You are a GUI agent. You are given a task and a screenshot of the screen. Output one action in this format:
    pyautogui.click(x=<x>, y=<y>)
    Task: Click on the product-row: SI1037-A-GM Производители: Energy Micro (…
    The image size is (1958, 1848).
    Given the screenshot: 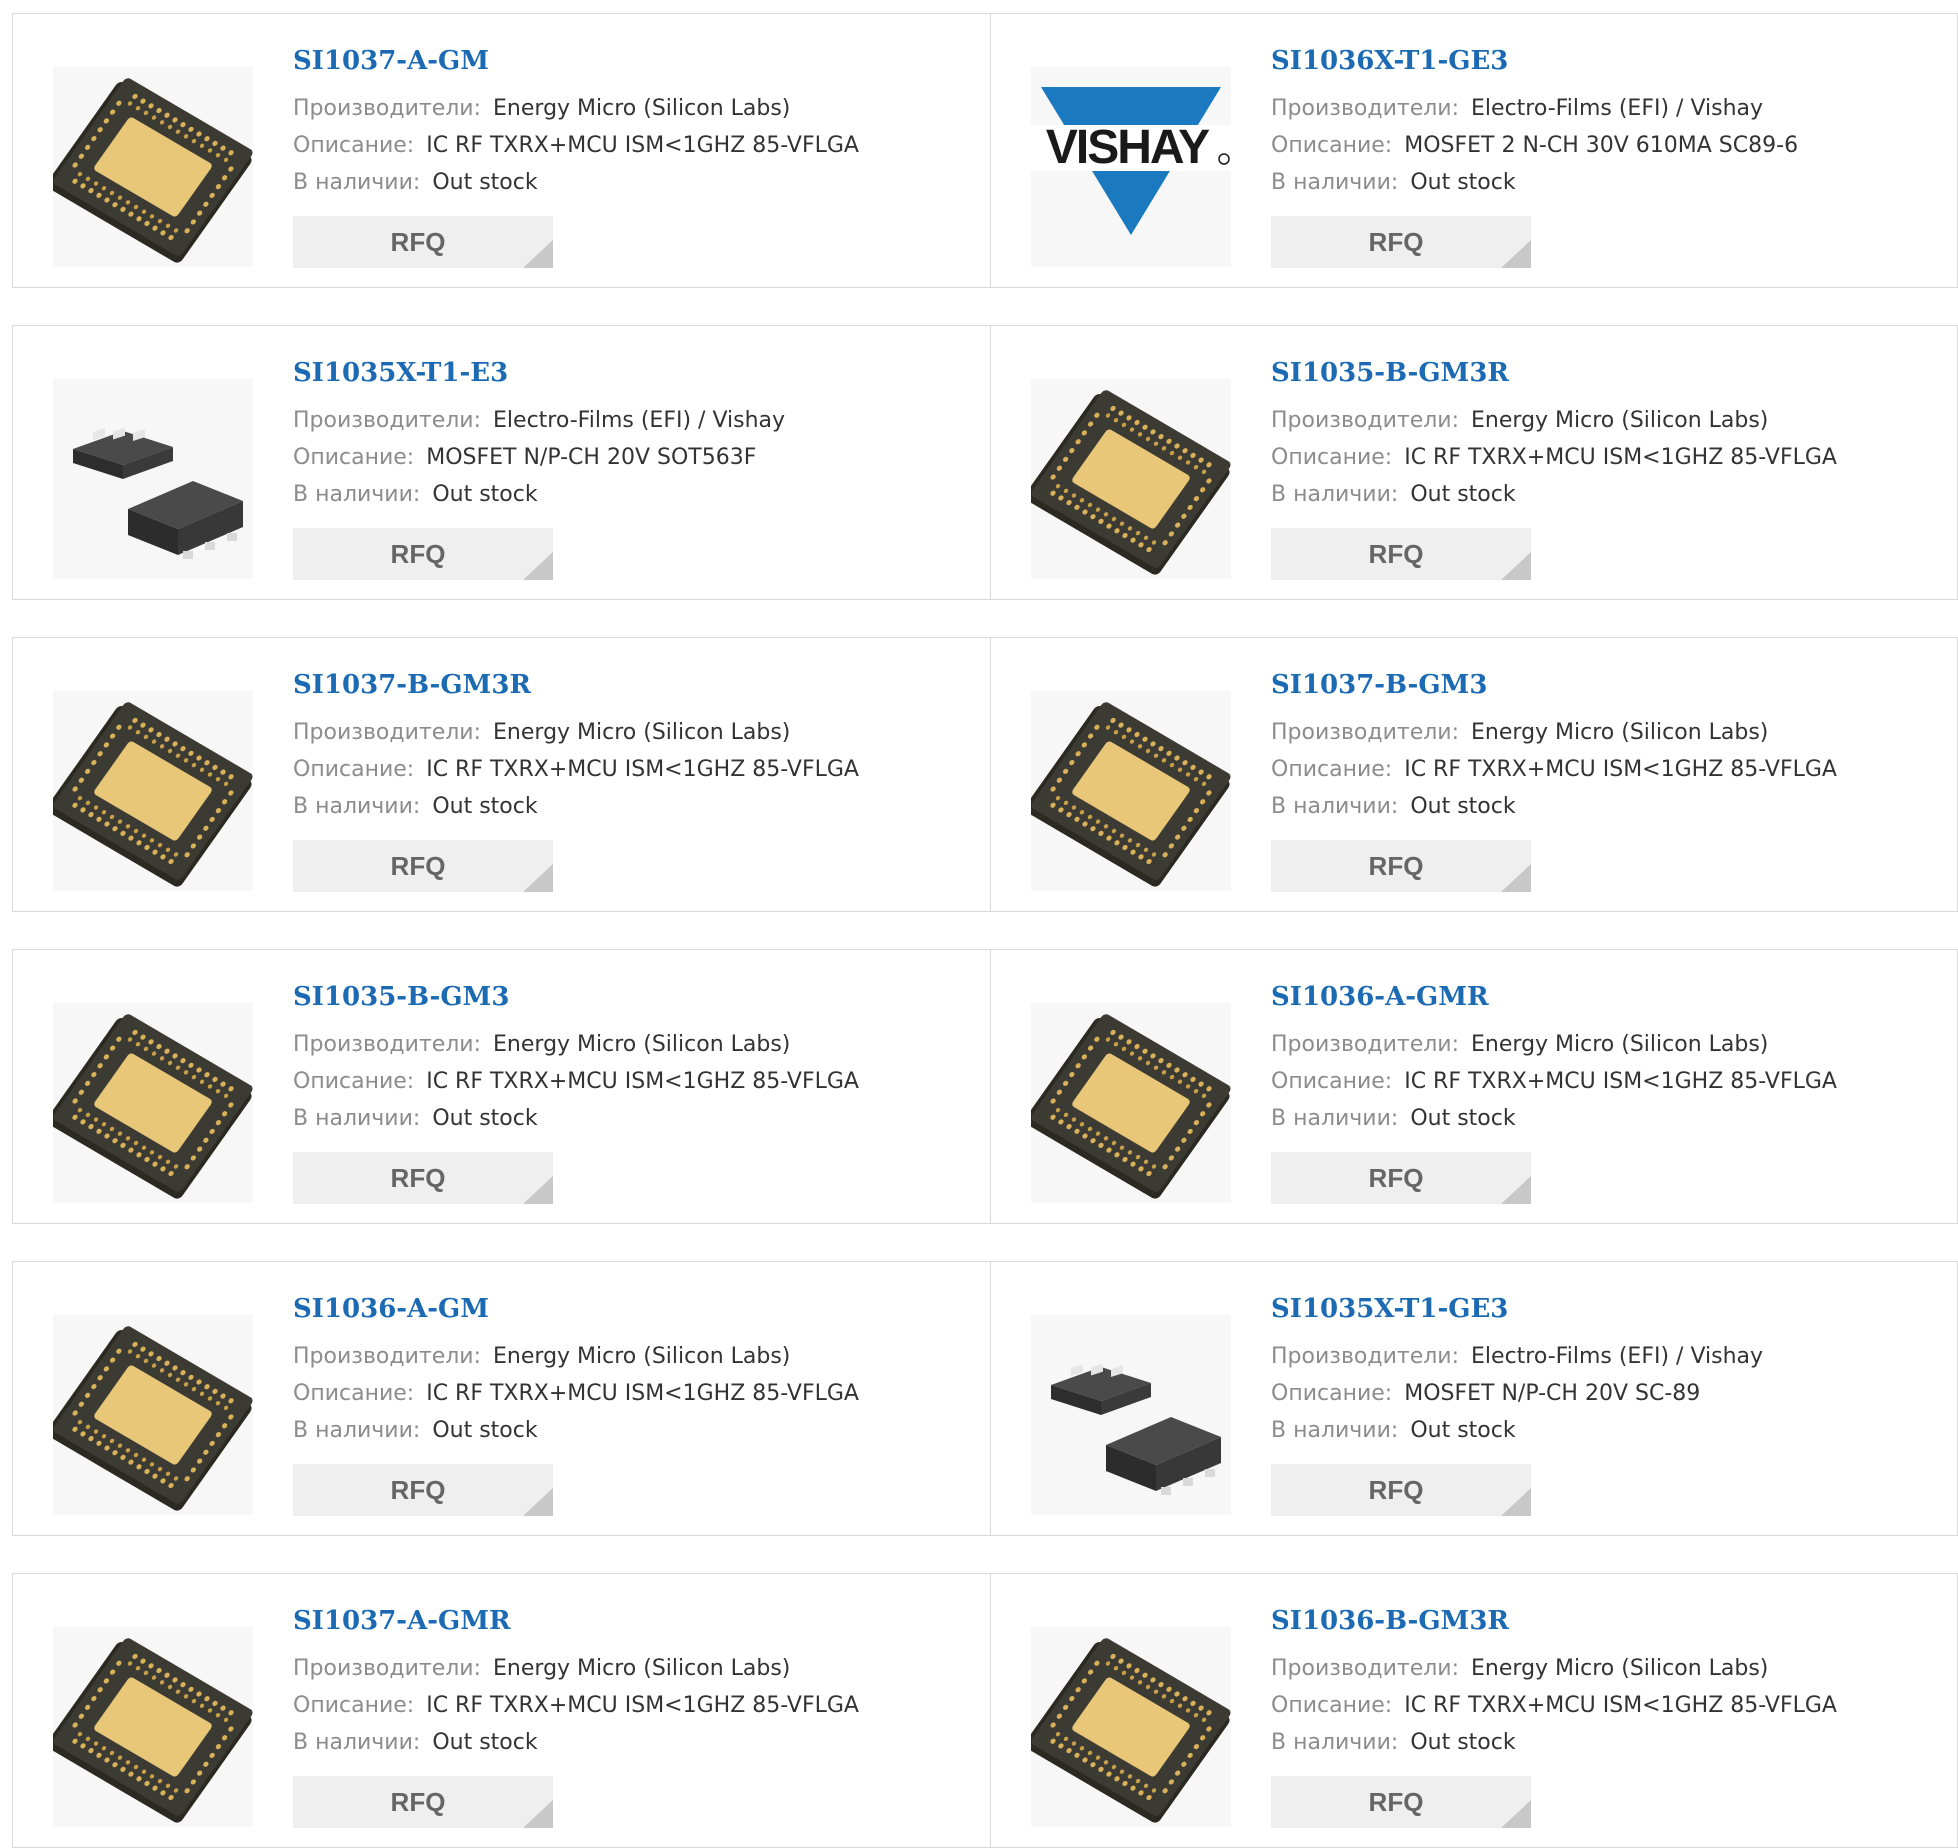 What is the action you would take?
    pyautogui.click(x=985, y=150)
    